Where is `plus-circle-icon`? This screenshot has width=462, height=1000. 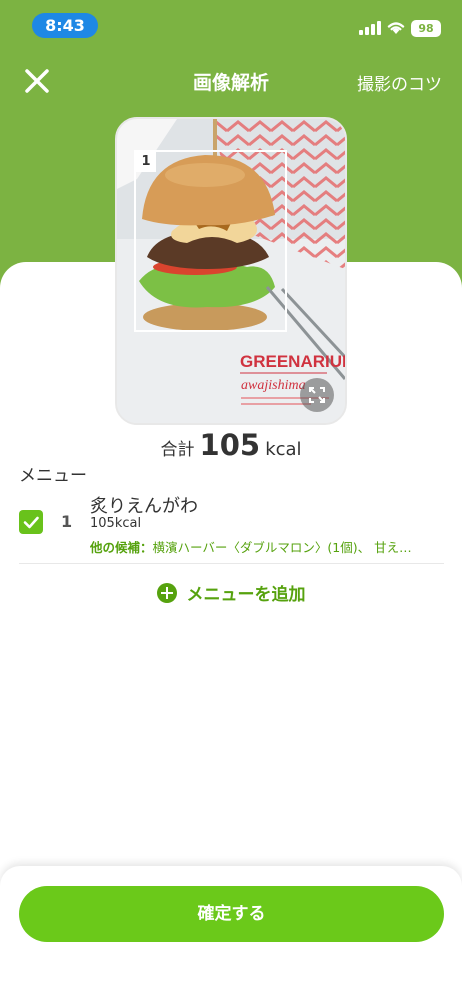 plus-circle-icon is located at coordinates (166, 592).